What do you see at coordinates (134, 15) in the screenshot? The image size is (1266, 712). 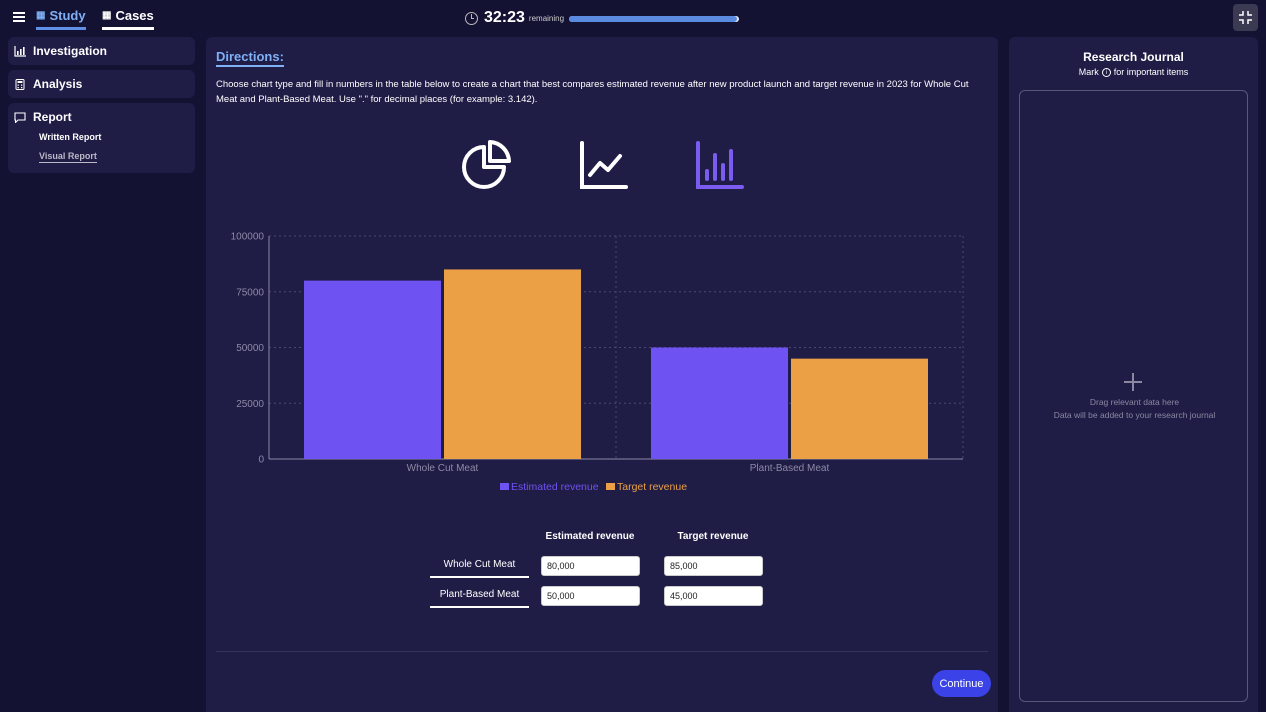 I see `tab-cases-label: Cases` at bounding box center [134, 15].